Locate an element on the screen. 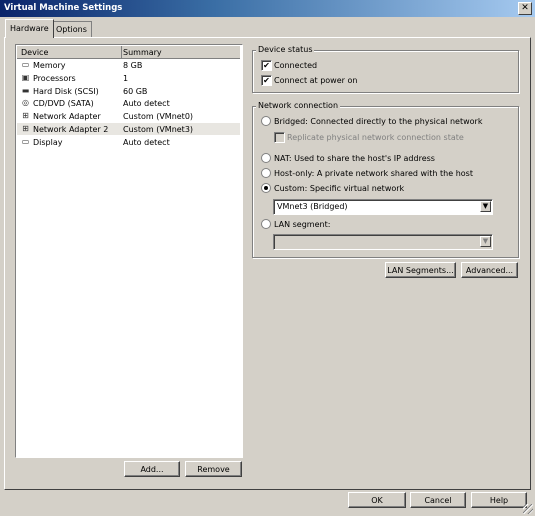  device-list-header: Device Summary is located at coordinates (128, 52).